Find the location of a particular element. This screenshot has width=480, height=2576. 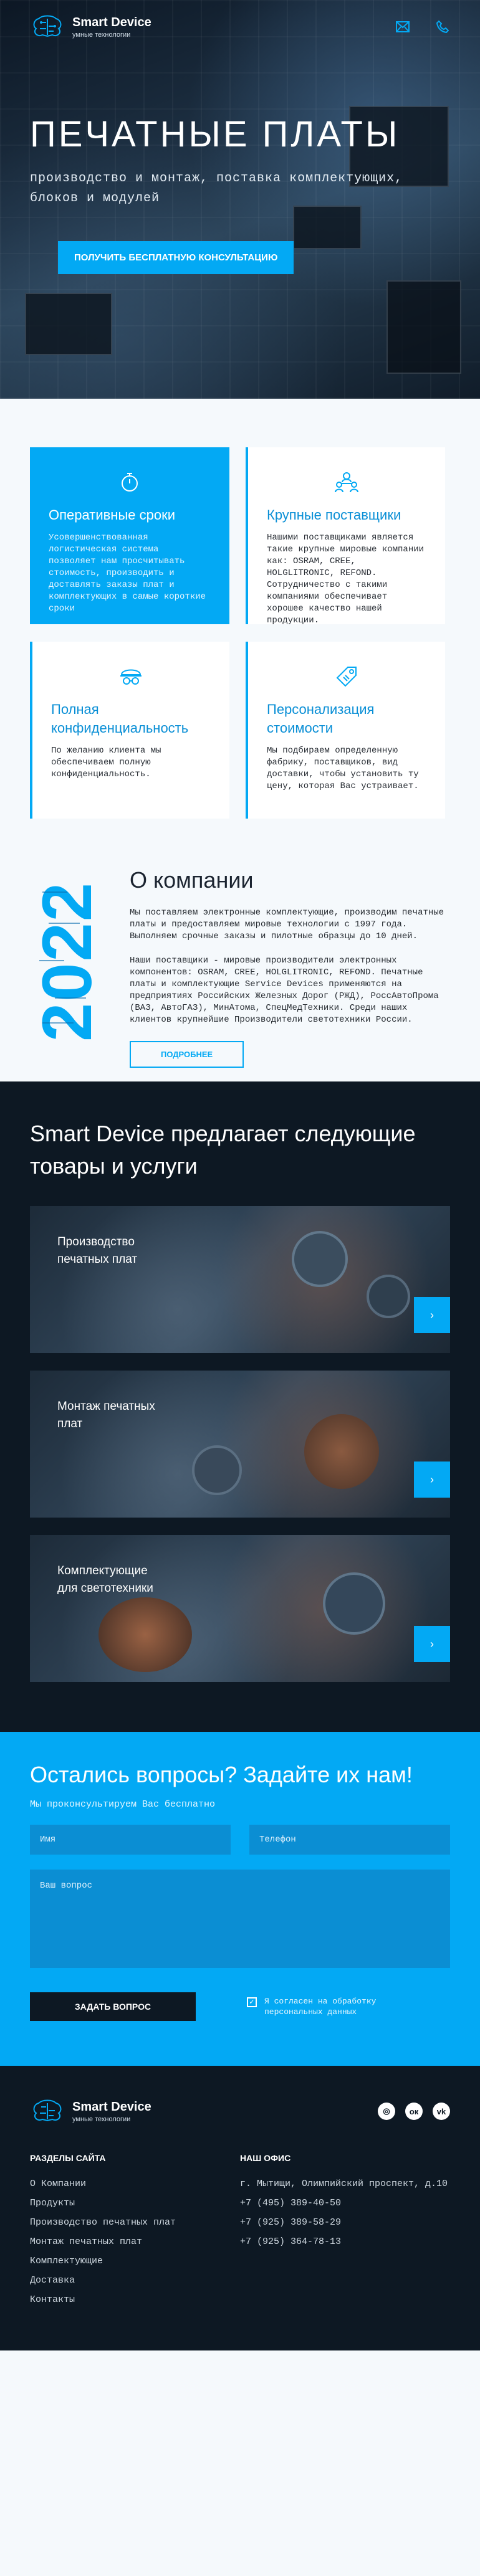

privacy-icon is located at coordinates (131, 677).